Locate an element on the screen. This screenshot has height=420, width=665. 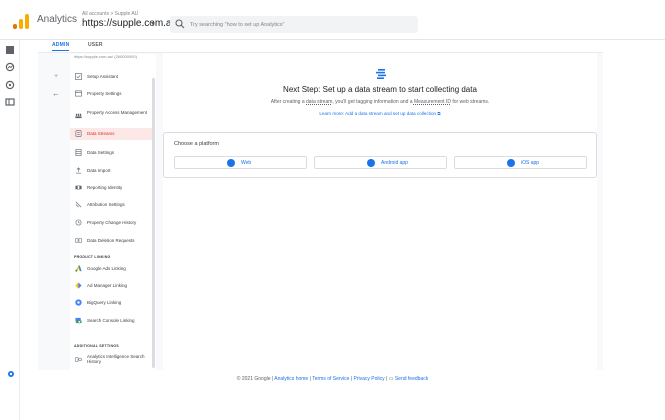
database-icon is located at coordinates (78, 152).